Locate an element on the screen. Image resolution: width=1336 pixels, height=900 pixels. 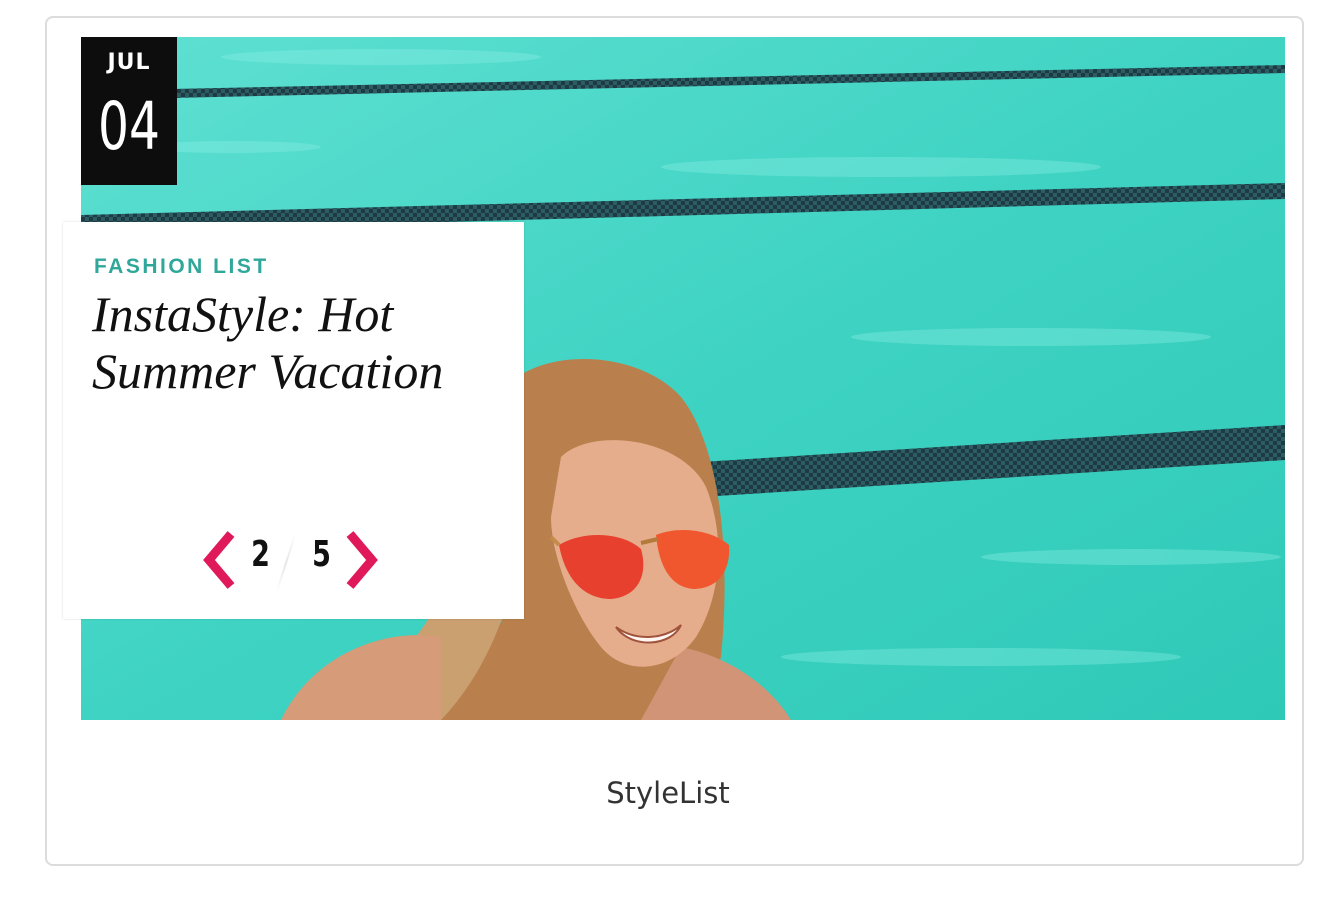
source-caption: StyleList is located at coordinates (668, 793).